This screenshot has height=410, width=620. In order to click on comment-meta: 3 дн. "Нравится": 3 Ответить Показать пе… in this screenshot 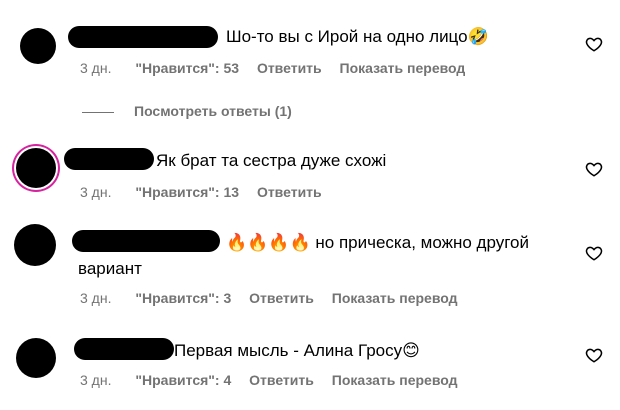, I will do `click(276, 298)`.